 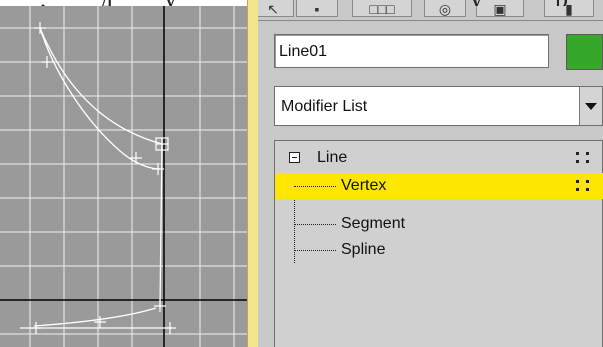 What do you see at coordinates (332, 157) in the screenshot?
I see `stack-item-label: Line` at bounding box center [332, 157].